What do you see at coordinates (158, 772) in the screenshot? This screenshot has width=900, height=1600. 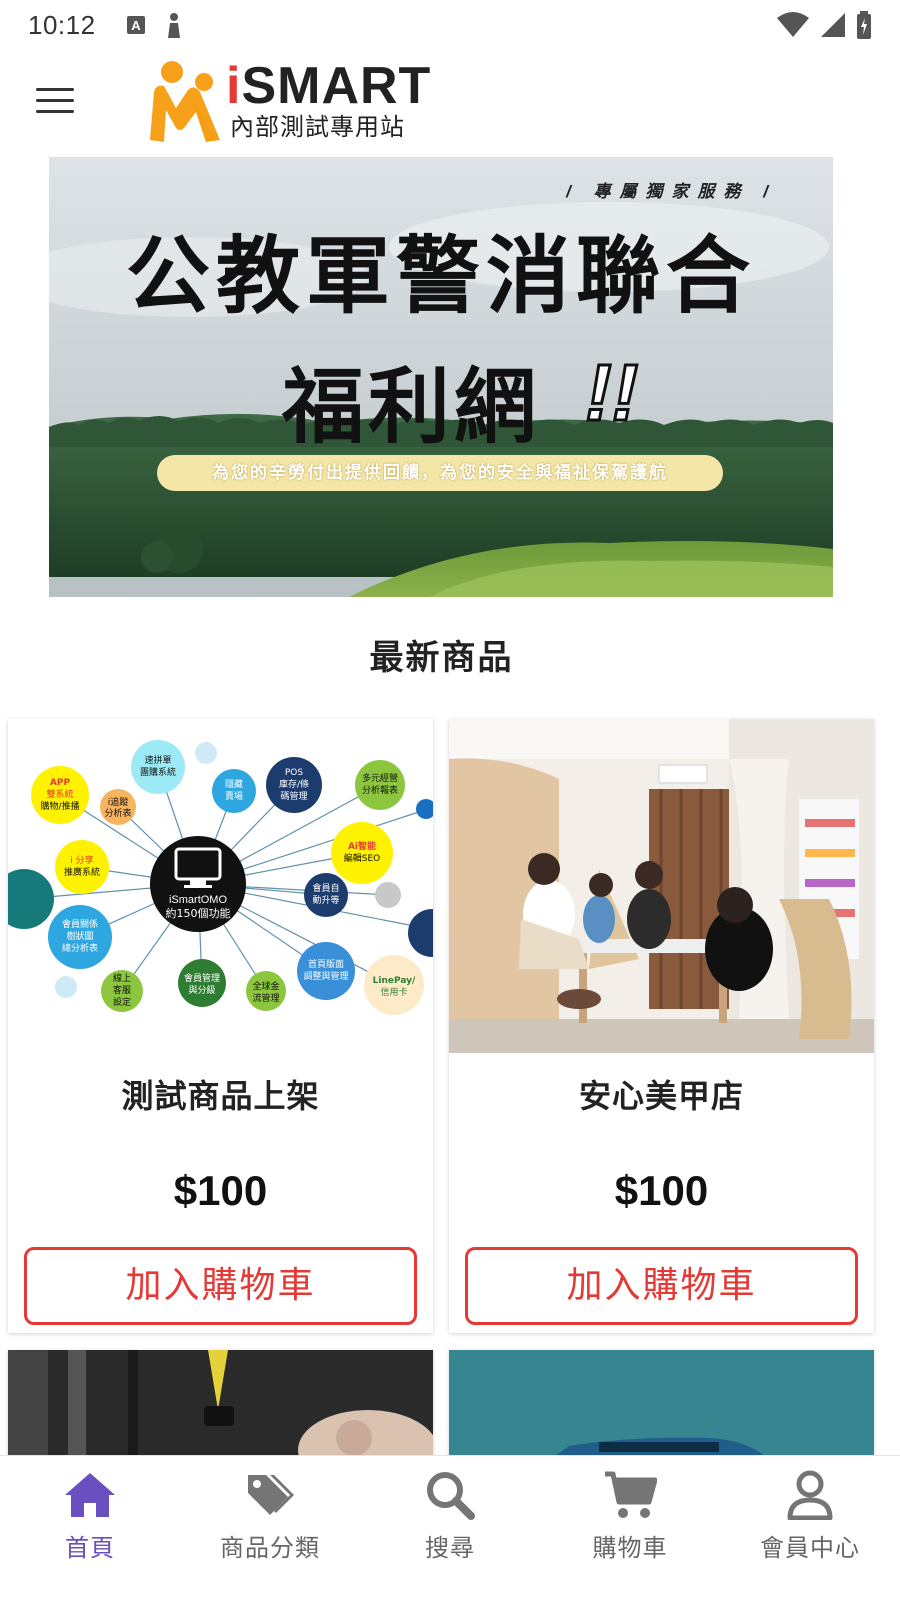 I see `svg-text: 團購系統` at bounding box center [158, 772].